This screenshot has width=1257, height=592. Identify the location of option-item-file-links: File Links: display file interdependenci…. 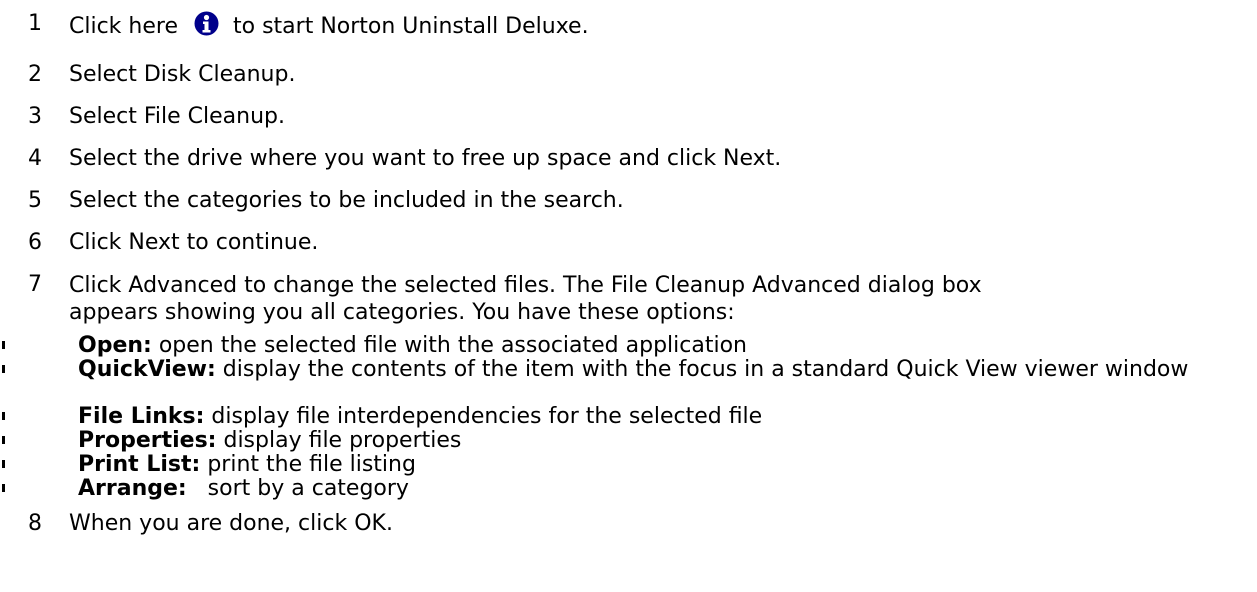
(381, 416).